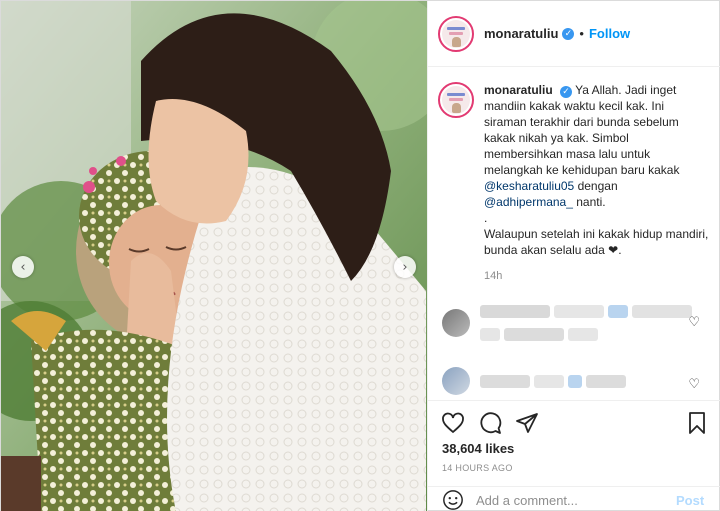  I want to click on chevron-right-icon: ›, so click(405, 267).